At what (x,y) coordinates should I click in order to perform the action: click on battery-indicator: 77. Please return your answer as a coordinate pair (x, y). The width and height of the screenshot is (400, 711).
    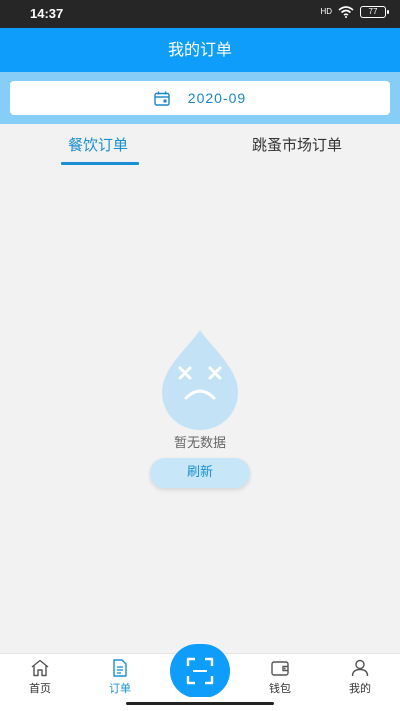
    Looking at the image, I should click on (374, 12).